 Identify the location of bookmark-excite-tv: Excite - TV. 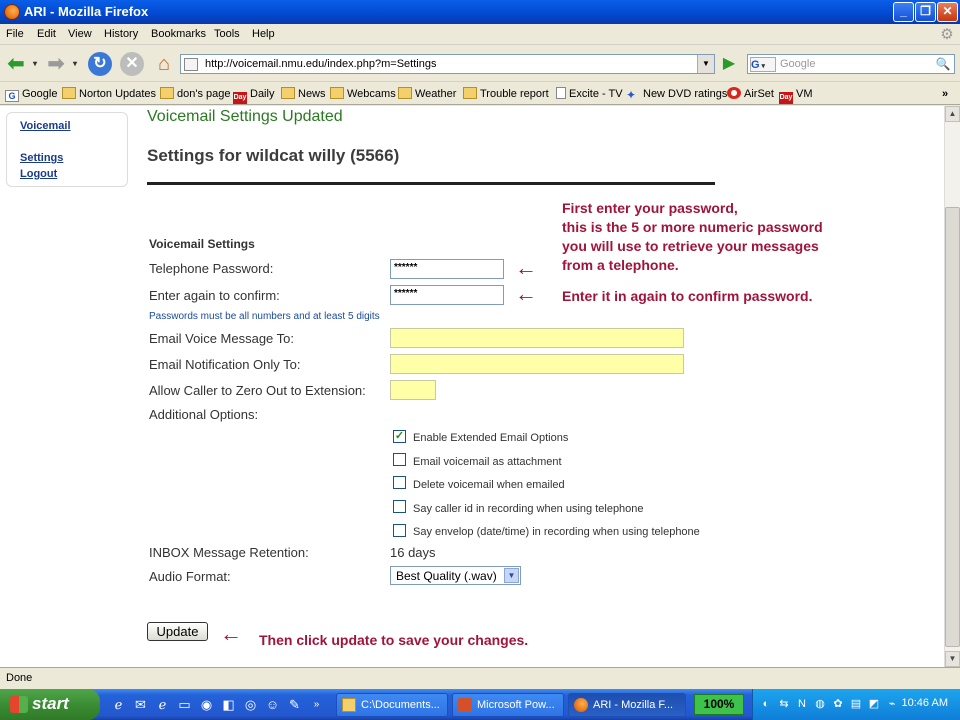
(589, 94).